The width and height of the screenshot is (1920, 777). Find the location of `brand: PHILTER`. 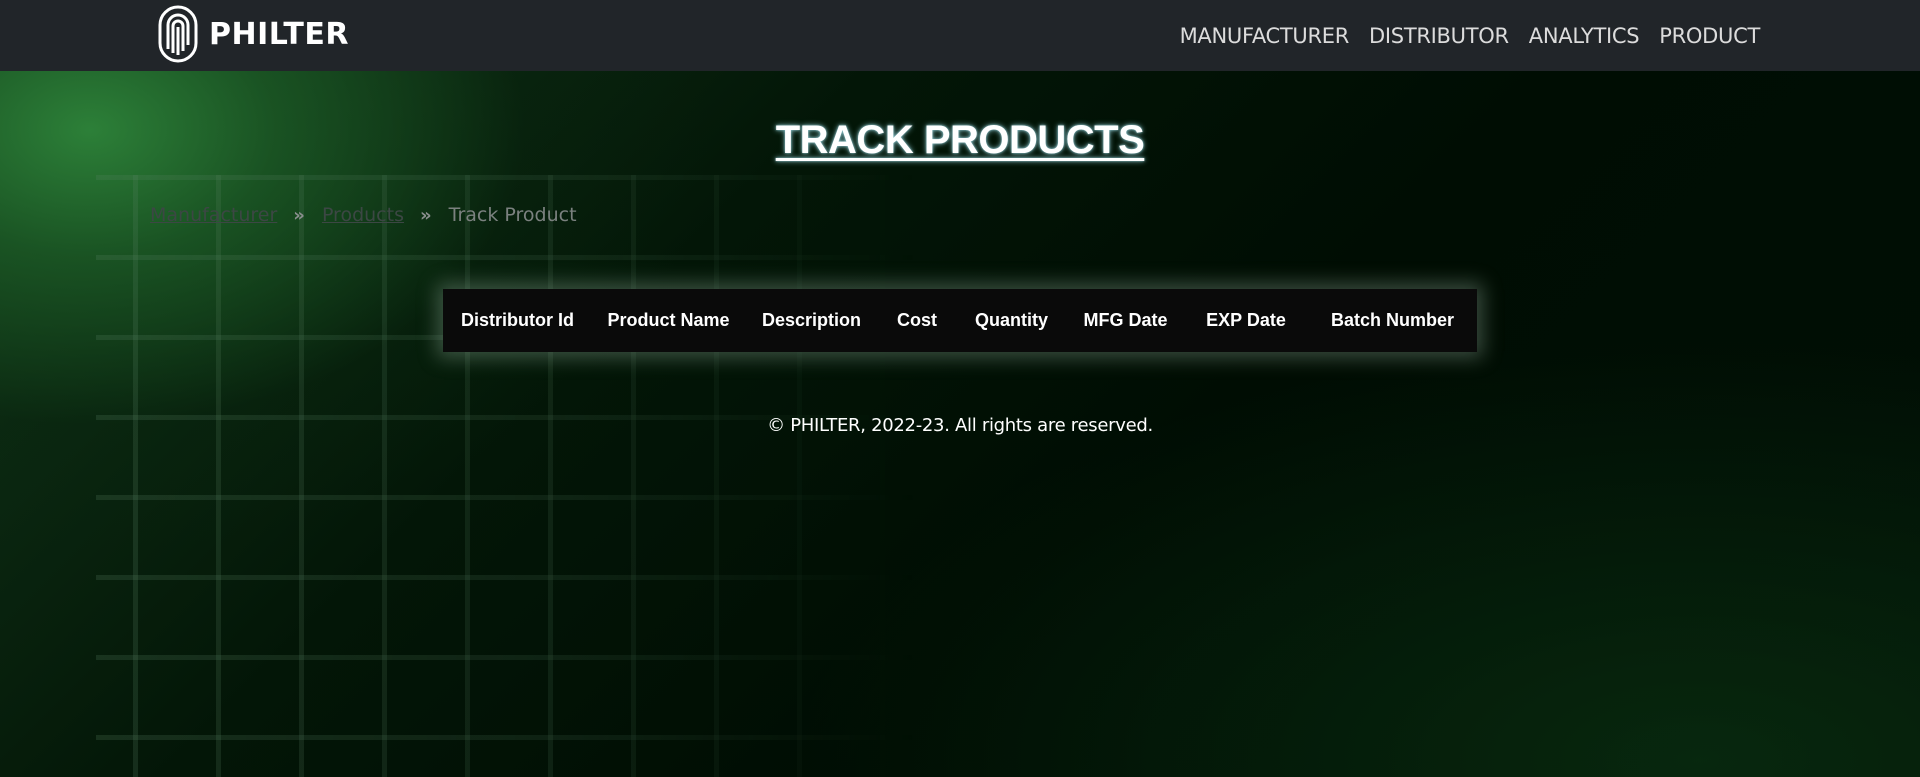

brand: PHILTER is located at coordinates (253, 34).